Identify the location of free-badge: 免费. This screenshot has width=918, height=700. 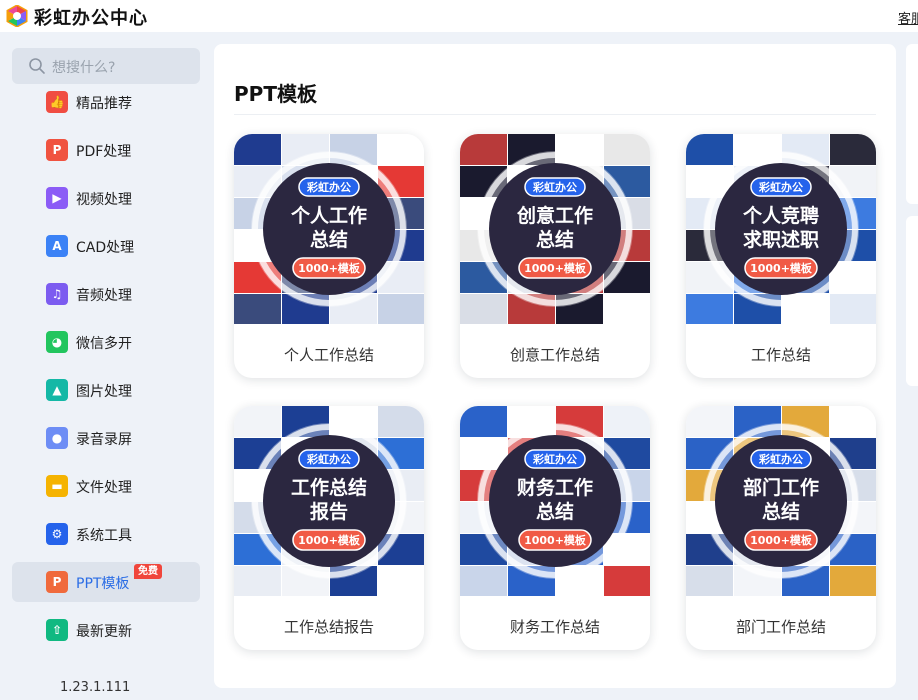
(148, 571).